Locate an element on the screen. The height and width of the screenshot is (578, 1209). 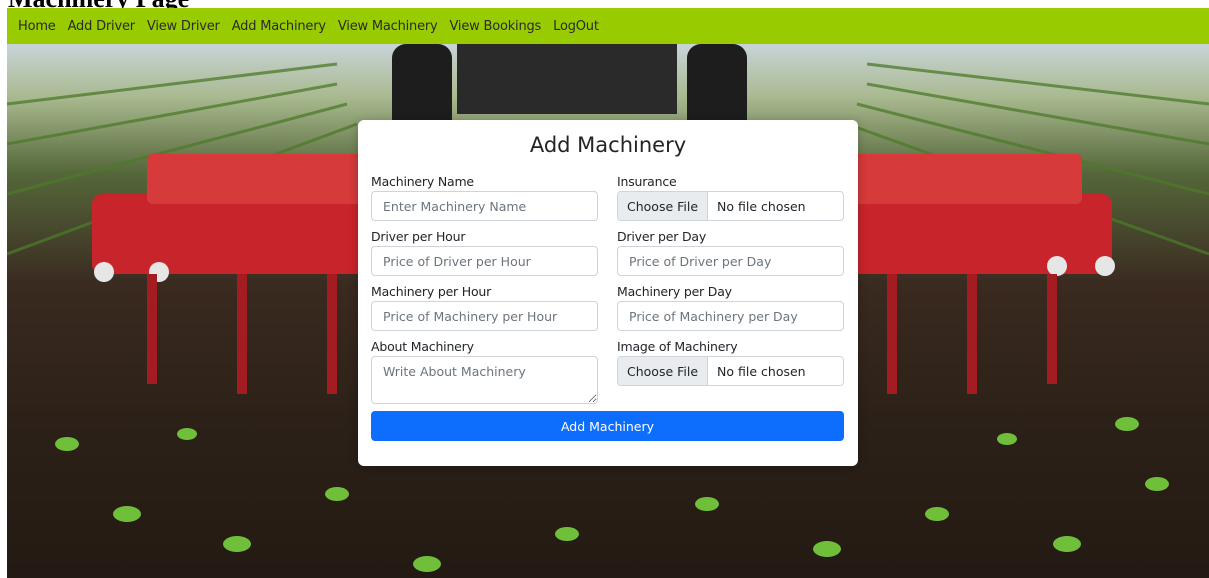
machinery-per-hour-input is located at coordinates (484, 316).